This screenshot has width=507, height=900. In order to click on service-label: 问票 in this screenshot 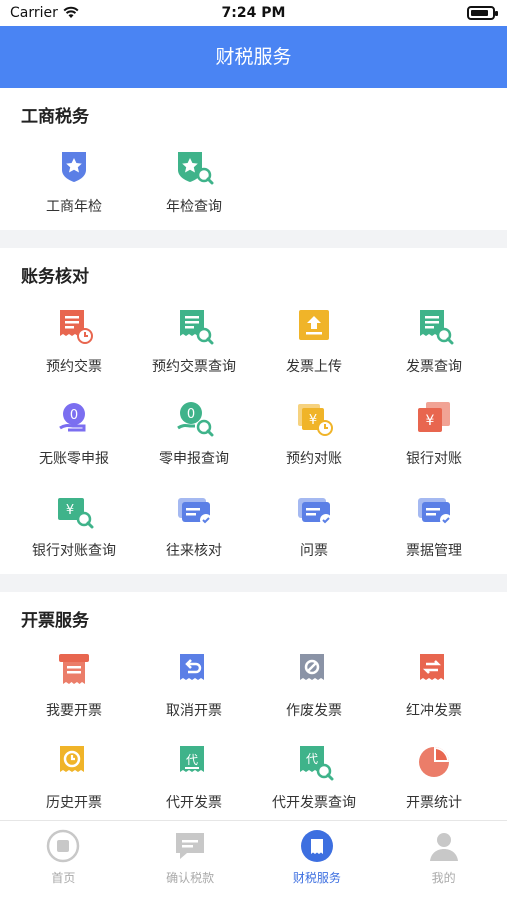, I will do `click(314, 551)`.